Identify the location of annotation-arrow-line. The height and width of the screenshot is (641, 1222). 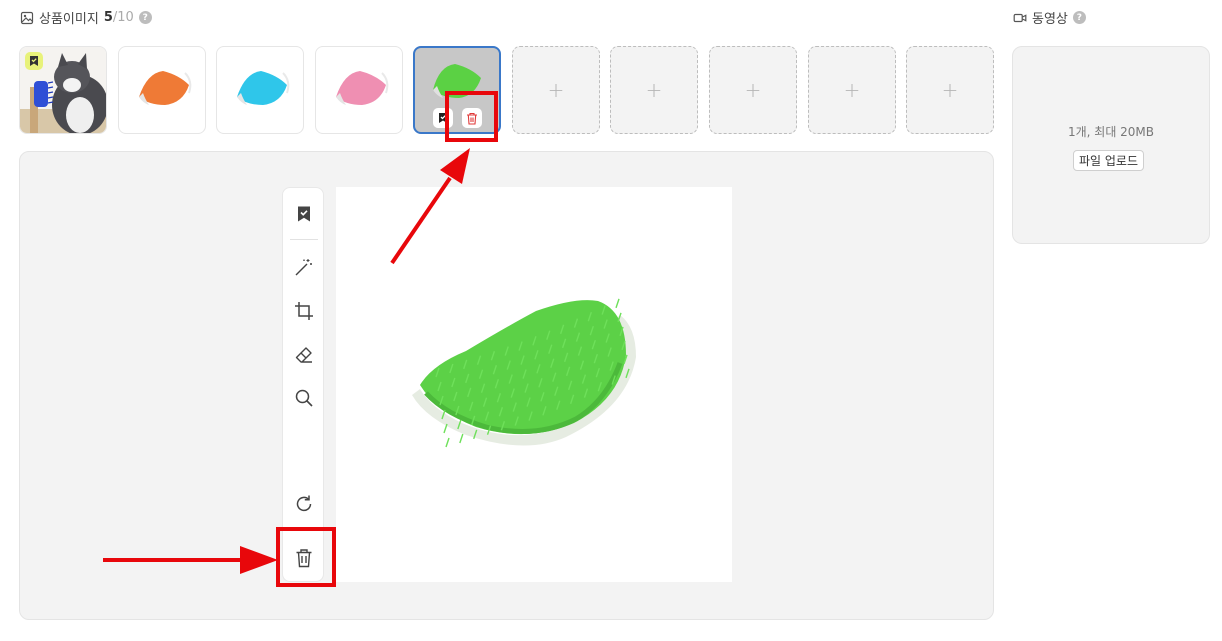
(421, 220).